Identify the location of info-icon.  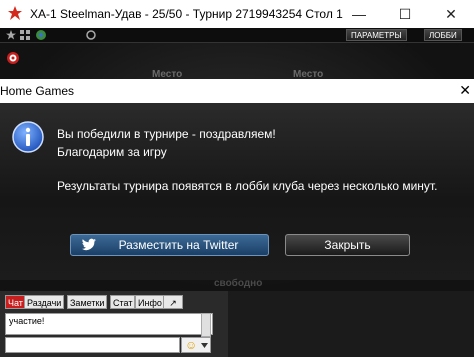
(28, 137).